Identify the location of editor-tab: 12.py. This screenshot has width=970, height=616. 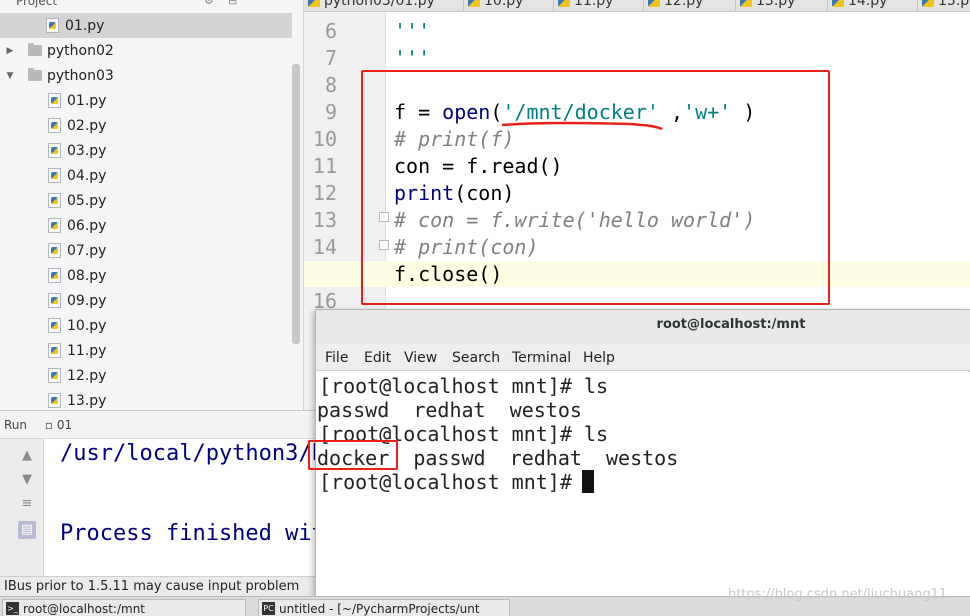
(690, 5).